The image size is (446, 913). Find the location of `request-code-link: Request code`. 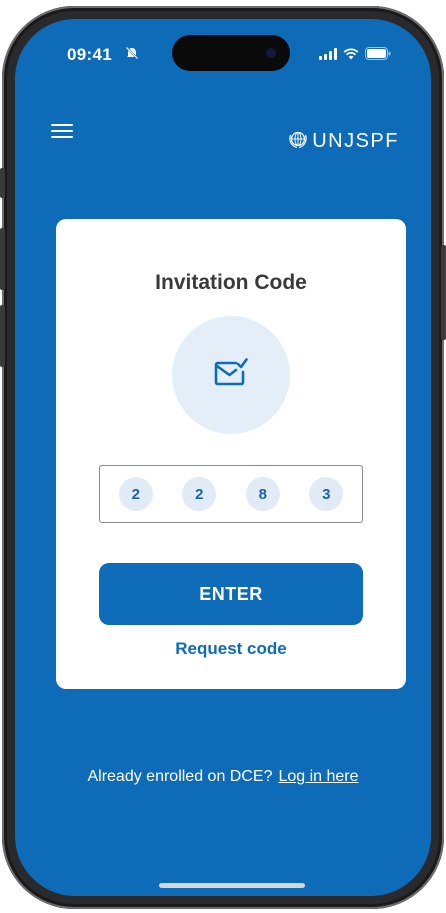

request-code-link: Request code is located at coordinates (231, 649).